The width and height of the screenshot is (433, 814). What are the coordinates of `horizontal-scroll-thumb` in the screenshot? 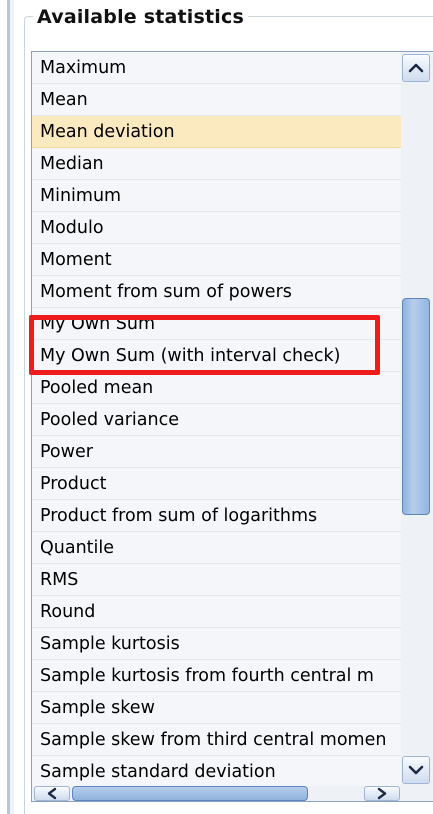 It's located at (190, 793).